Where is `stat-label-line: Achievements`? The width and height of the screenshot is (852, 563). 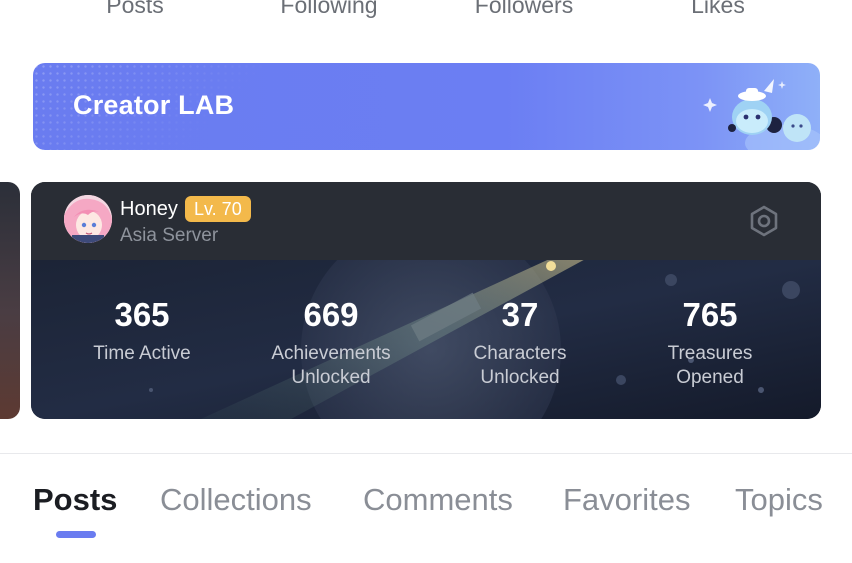
stat-label-line: Achievements is located at coordinates (331, 353).